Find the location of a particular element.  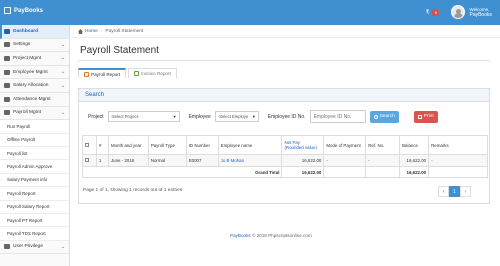

sidebar-subitem-payroll-list: Payroll list is located at coordinates (34, 153).